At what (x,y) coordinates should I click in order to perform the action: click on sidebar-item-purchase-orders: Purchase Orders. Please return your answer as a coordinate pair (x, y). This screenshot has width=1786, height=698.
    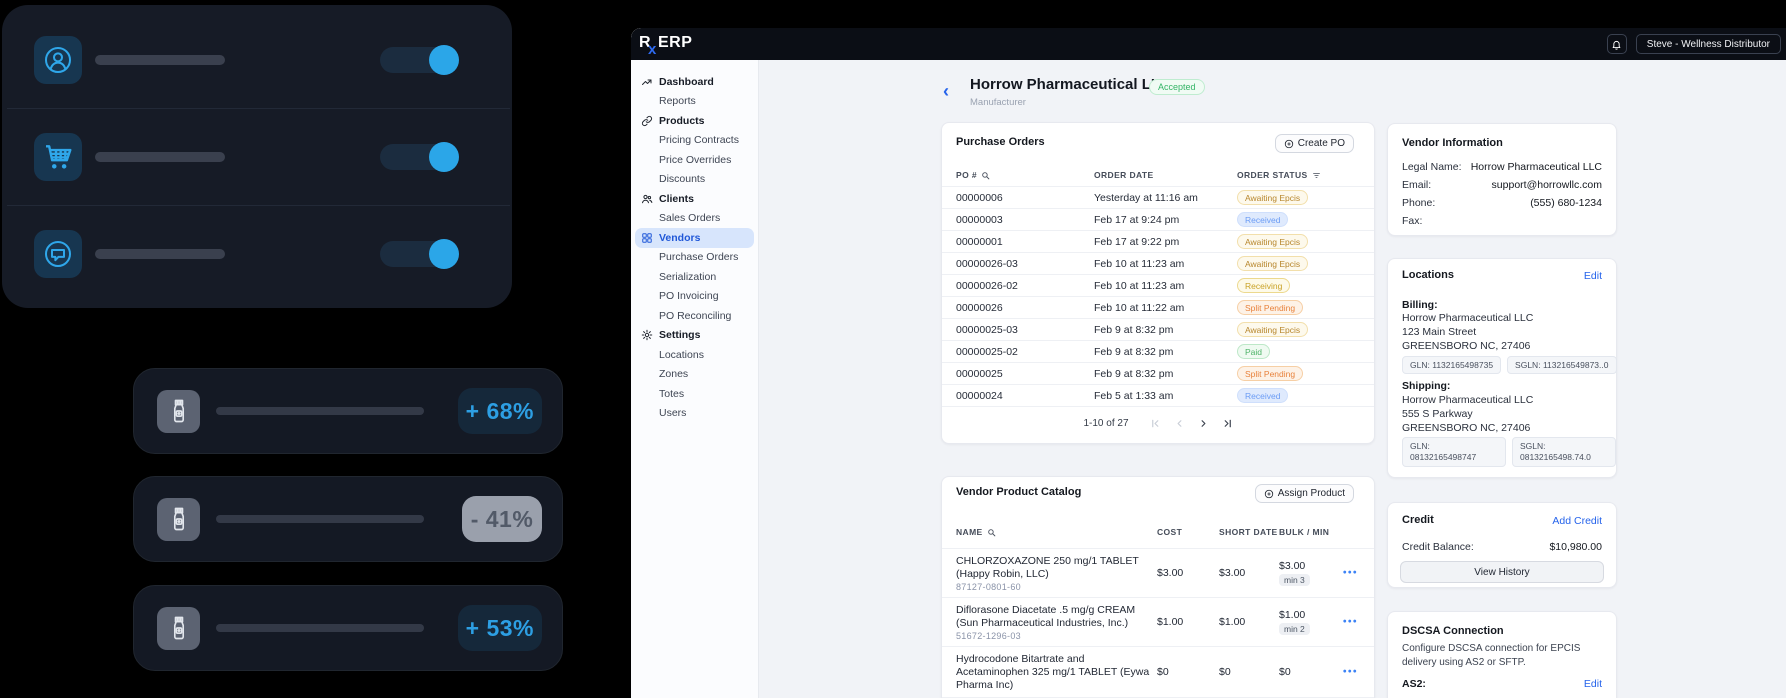
    Looking at the image, I should click on (694, 258).